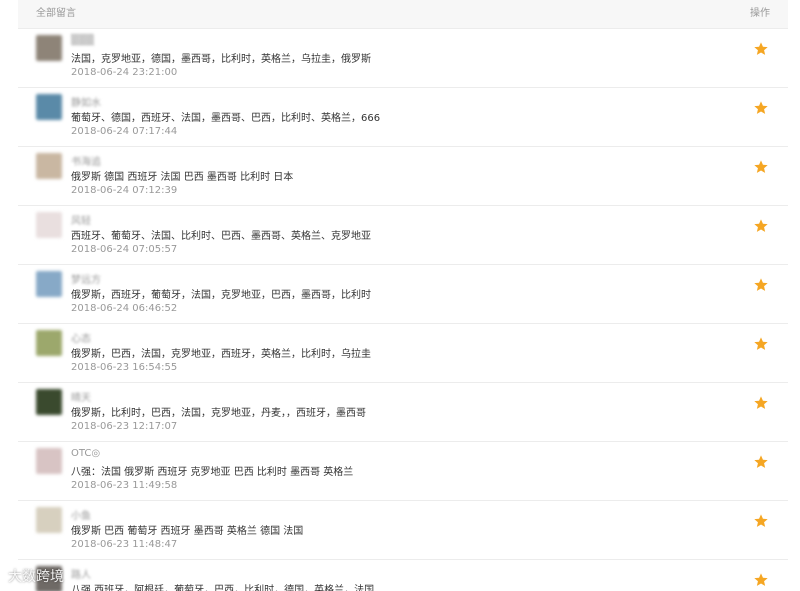  I want to click on comment-timestamp: 2018-06-23 11:49:58, so click(124, 485).